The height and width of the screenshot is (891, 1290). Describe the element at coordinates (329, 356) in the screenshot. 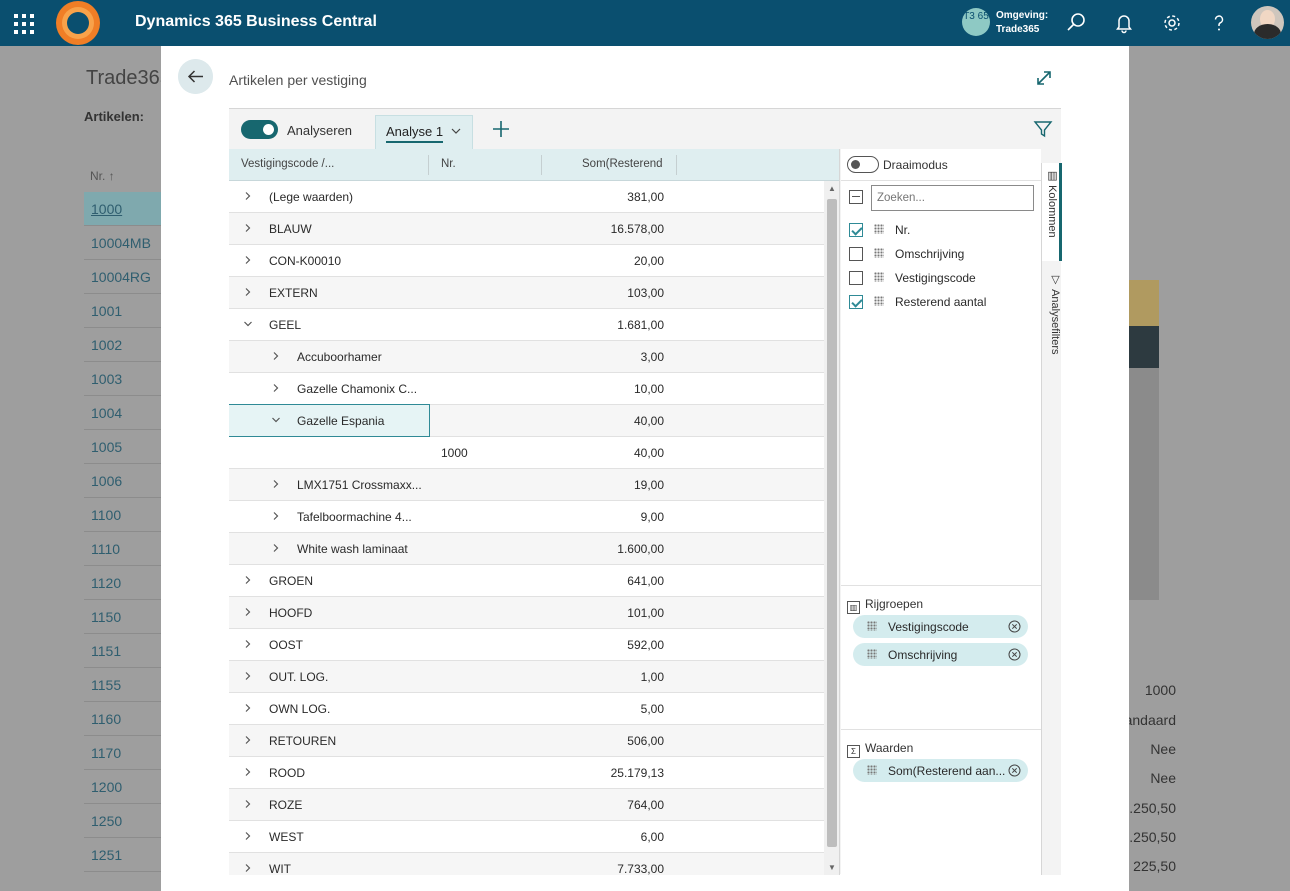

I see `row-label-cell: Accuboorhamer` at that location.